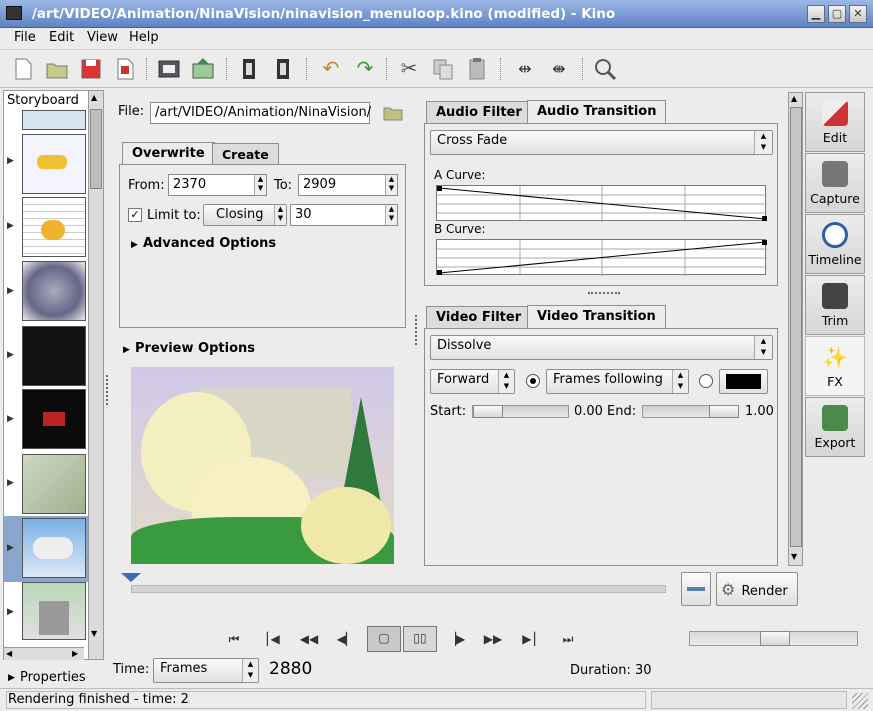  What do you see at coordinates (420, 639) in the screenshot?
I see `pause-button-icon: ▯▯` at bounding box center [420, 639].